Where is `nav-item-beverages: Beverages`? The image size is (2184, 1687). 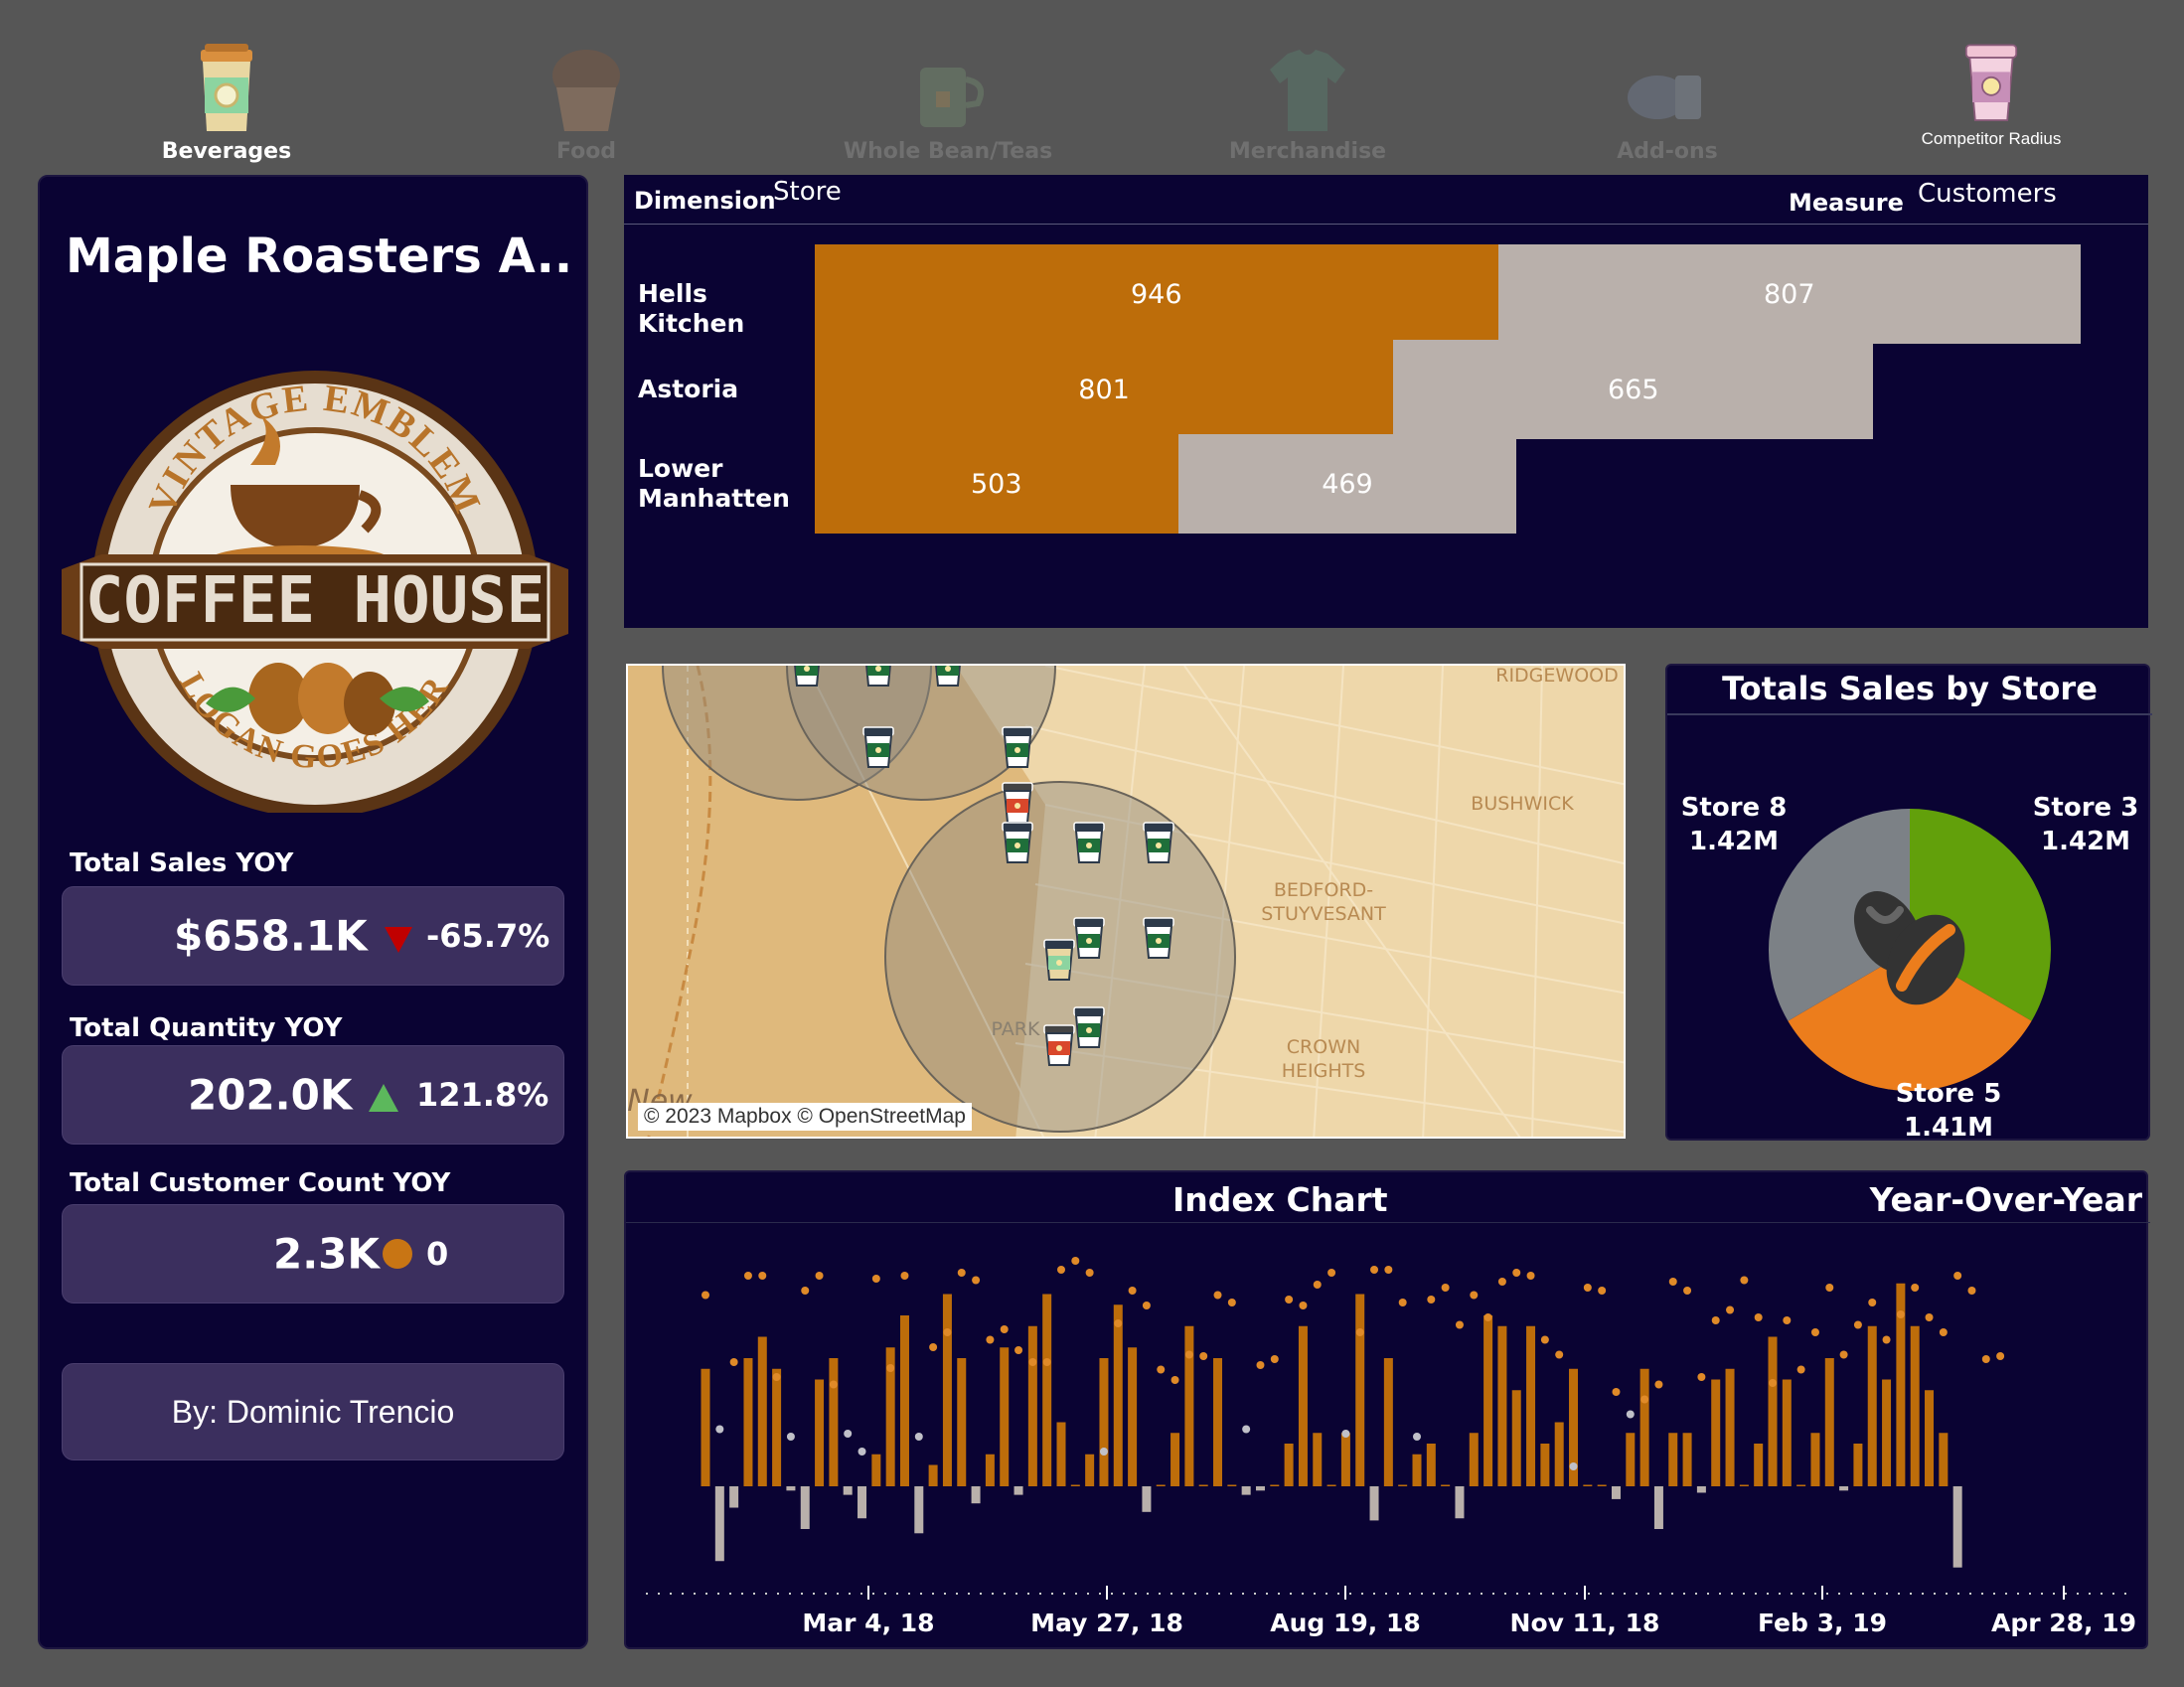 nav-item-beverages: Beverages is located at coordinates (227, 104).